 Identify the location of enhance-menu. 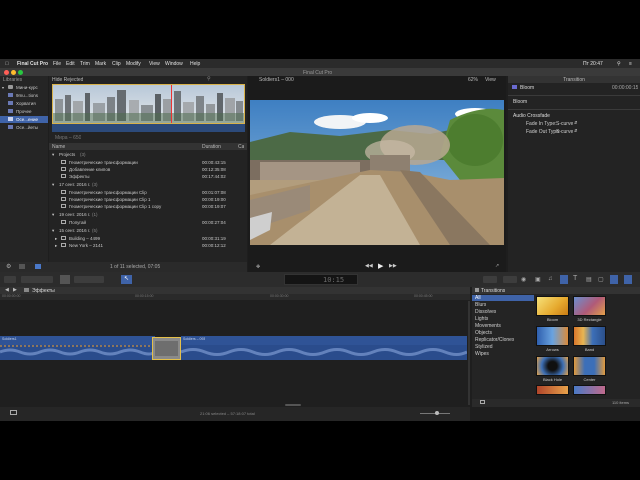
(490, 279).